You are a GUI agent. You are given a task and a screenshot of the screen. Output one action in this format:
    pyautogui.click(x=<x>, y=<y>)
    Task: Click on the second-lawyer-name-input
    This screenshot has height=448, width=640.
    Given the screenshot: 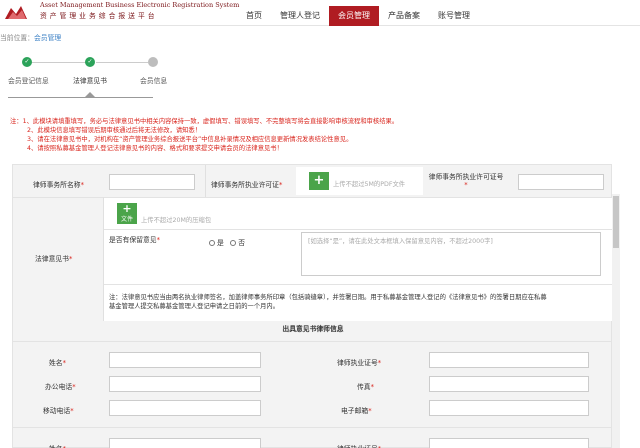 What is the action you would take?
    pyautogui.click(x=185, y=443)
    